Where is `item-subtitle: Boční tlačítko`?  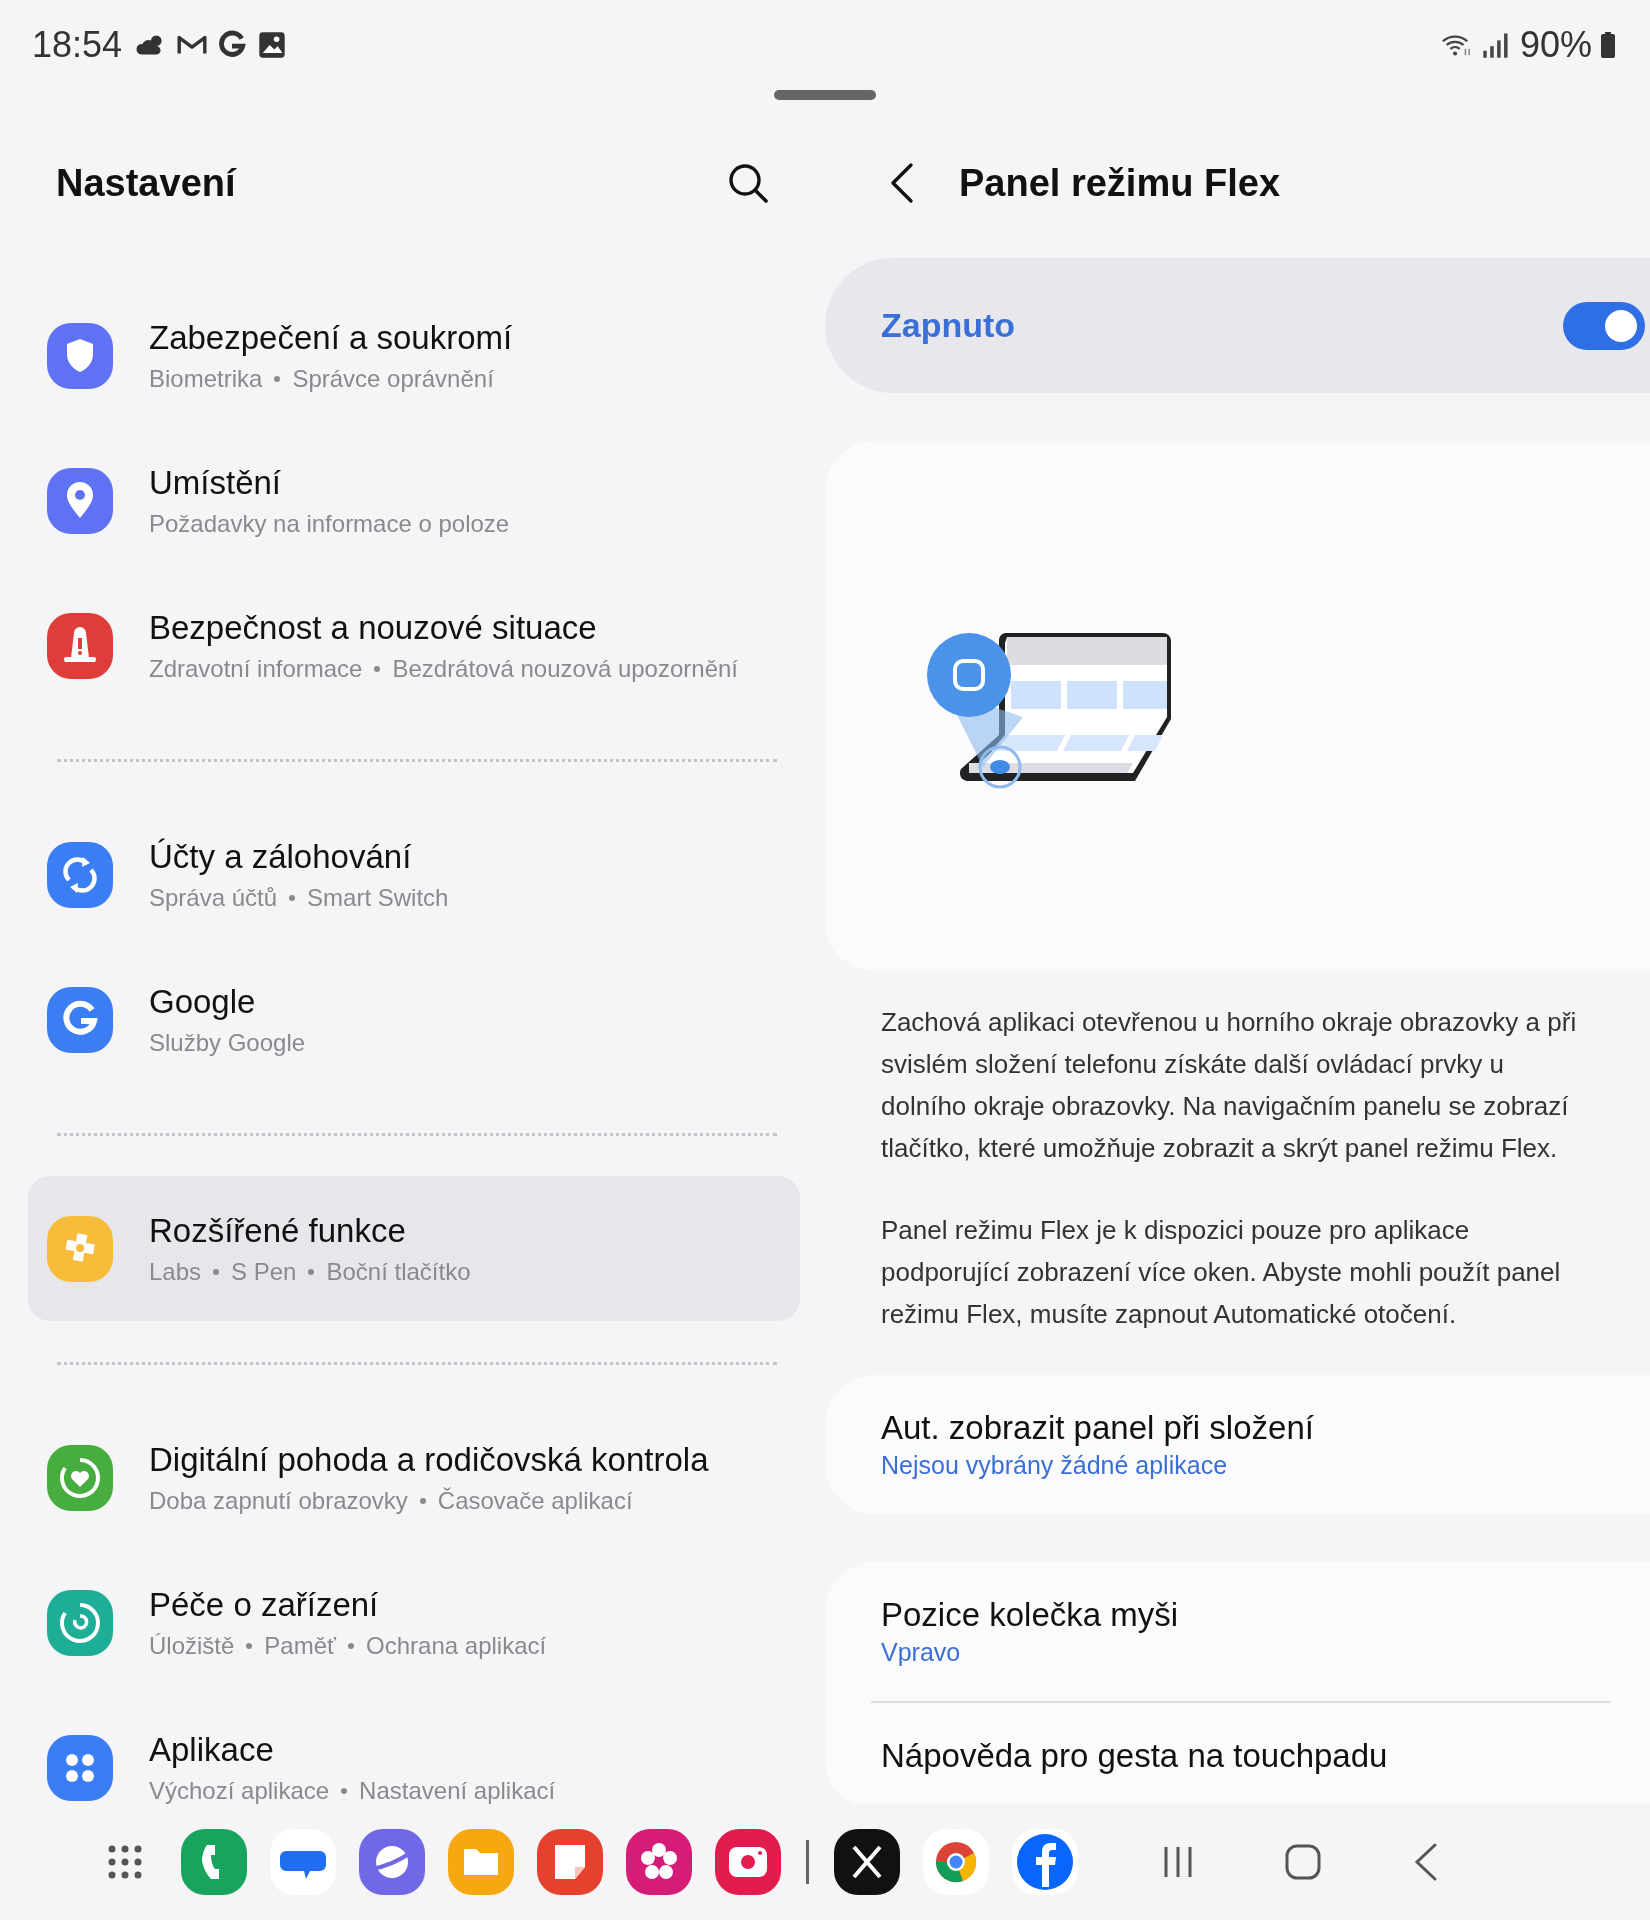
item-subtitle: Boční tlačítko is located at coordinates (398, 1271).